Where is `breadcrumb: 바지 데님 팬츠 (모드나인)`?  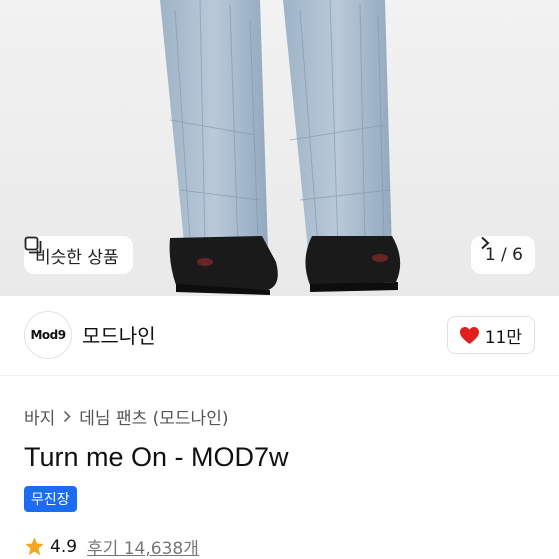
breadcrumb: 바지 데님 팬츠 (모드나인) is located at coordinates (126, 416).